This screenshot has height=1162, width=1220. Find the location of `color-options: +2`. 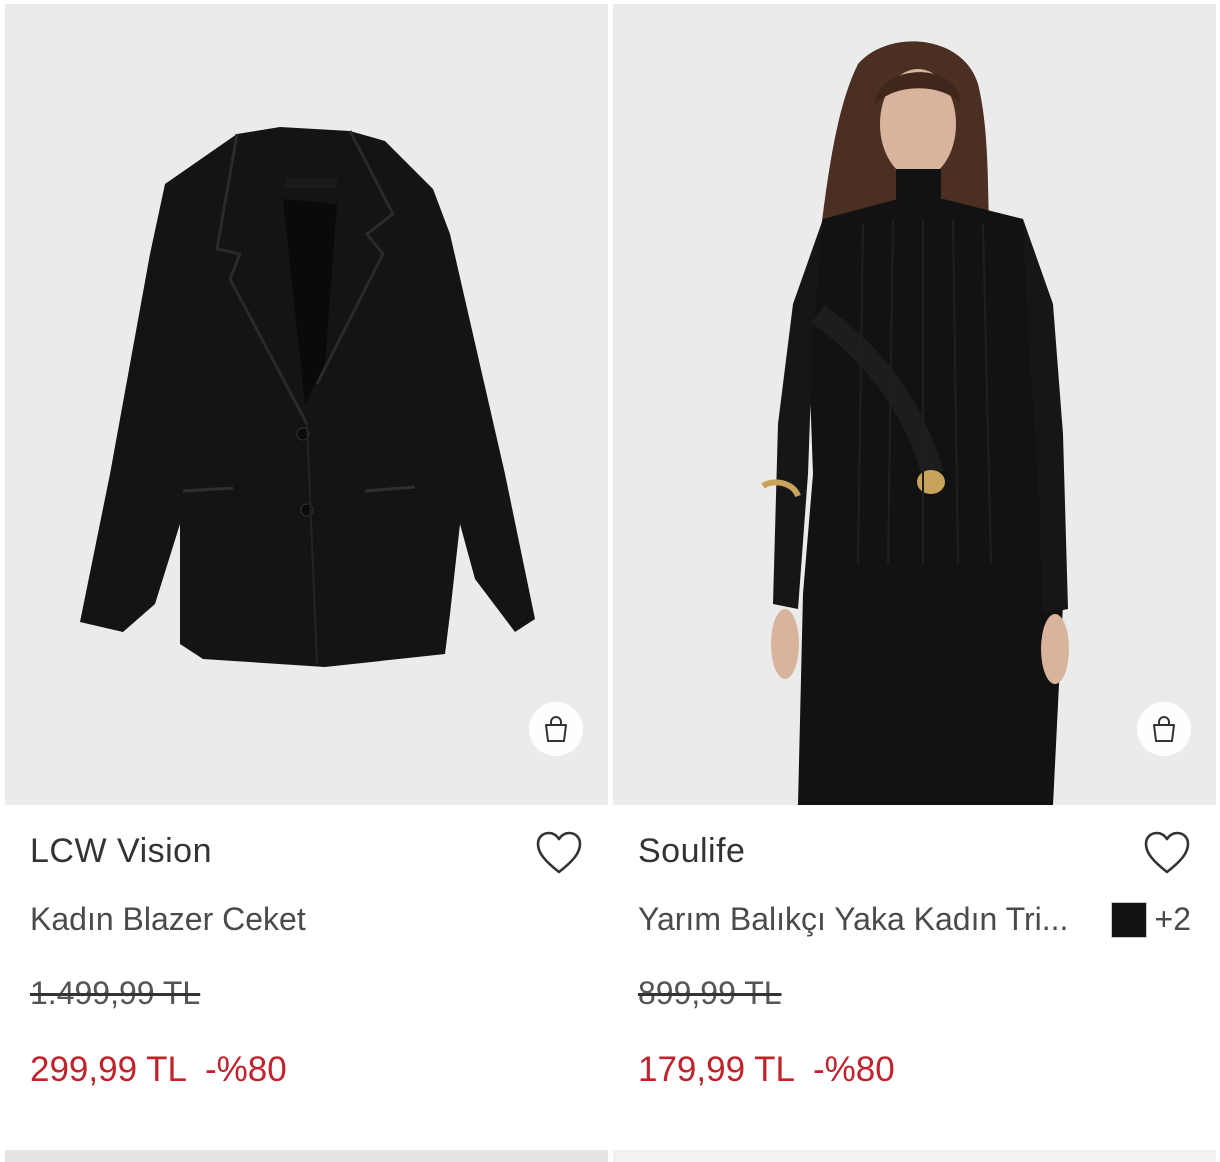

color-options: +2 is located at coordinates (1150, 919).